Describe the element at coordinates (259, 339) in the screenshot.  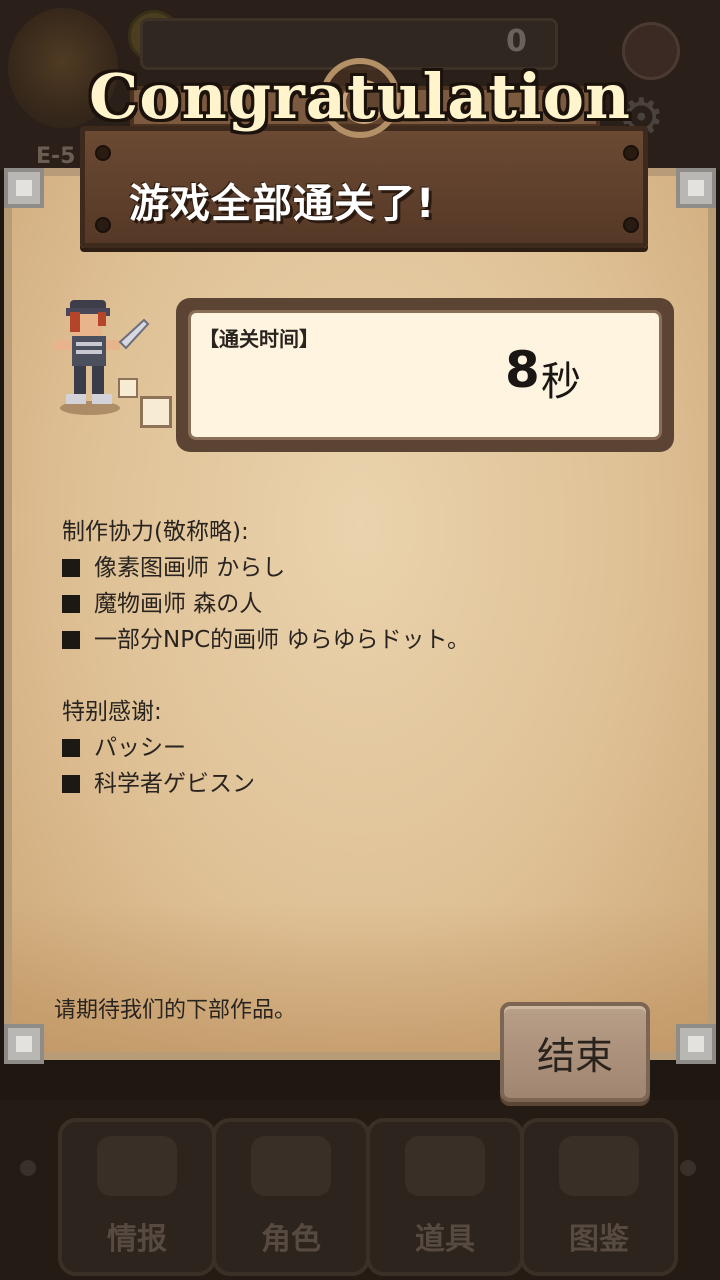
I see `clear-time-label: 【通关时间】` at that location.